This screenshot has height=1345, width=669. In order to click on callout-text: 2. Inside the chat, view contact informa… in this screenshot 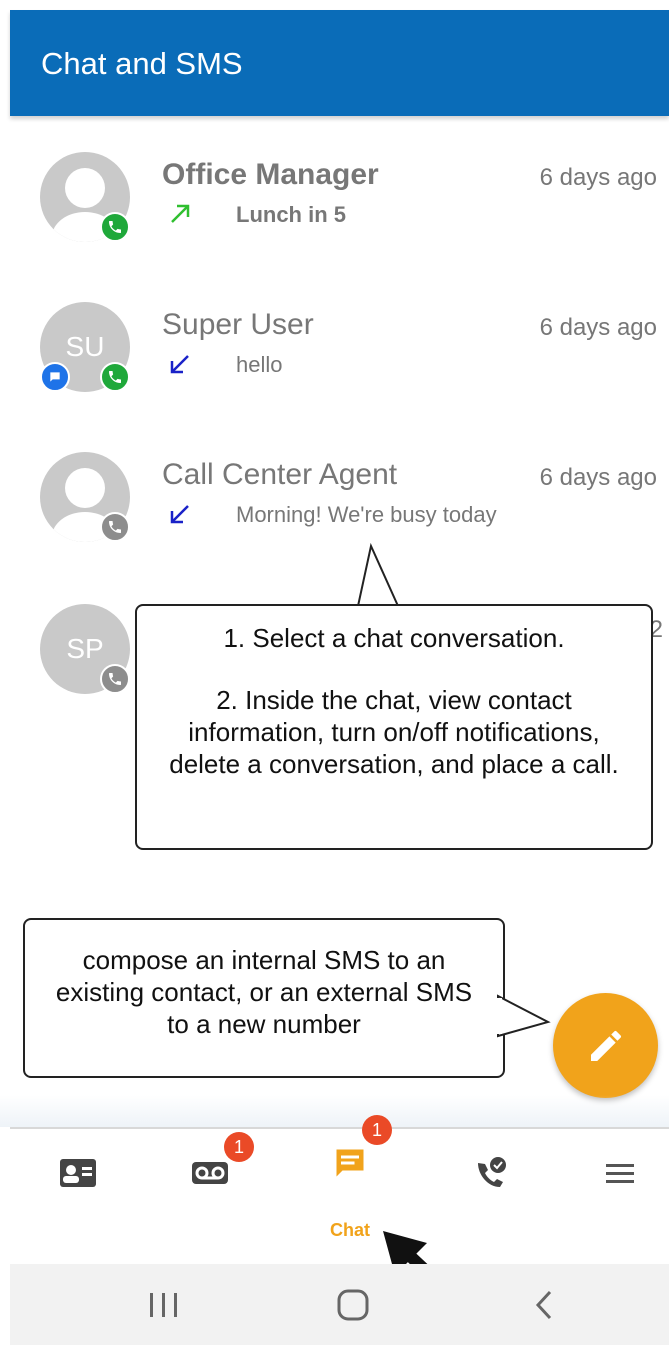, I will do `click(394, 732)`.